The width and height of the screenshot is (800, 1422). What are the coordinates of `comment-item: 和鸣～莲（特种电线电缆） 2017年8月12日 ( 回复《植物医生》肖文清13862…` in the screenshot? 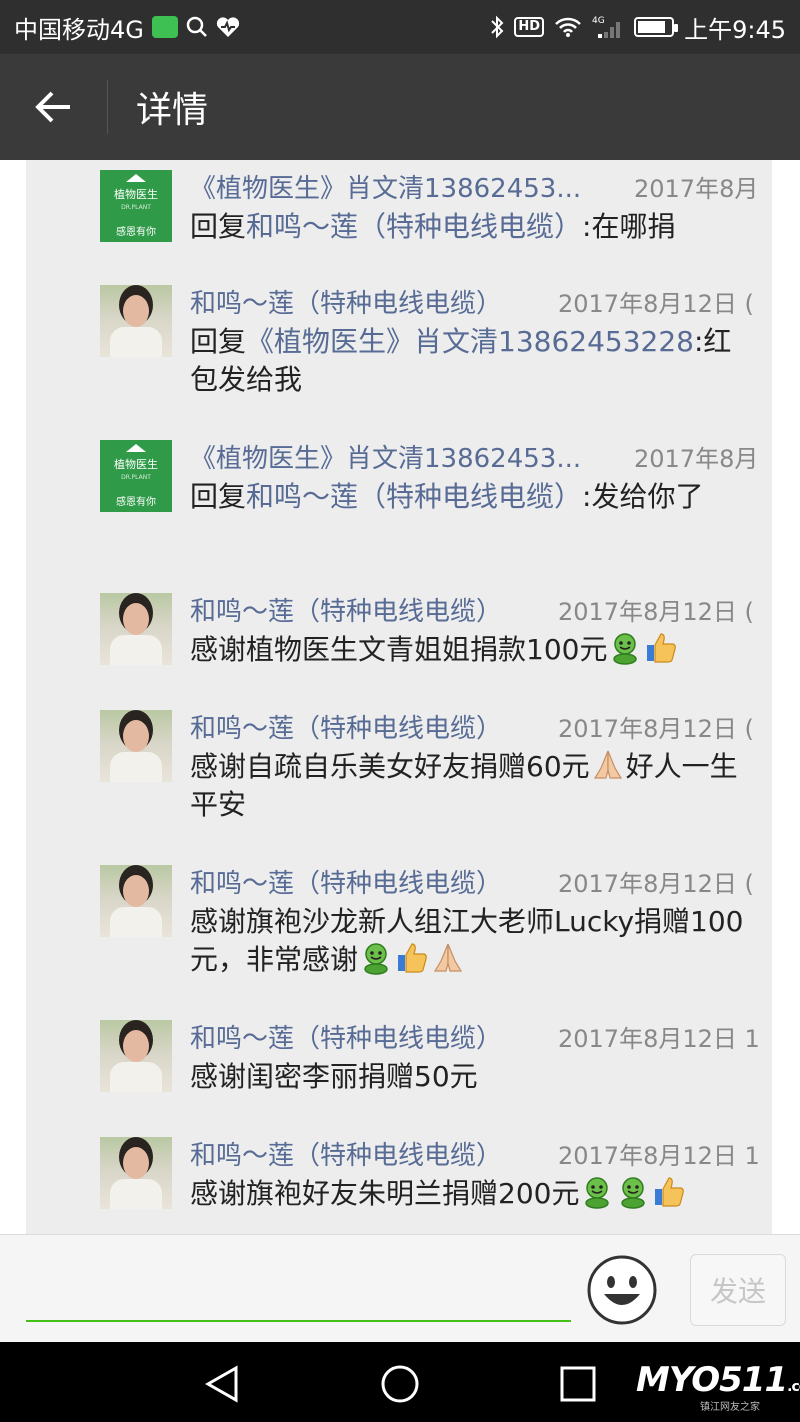 It's located at (430, 335).